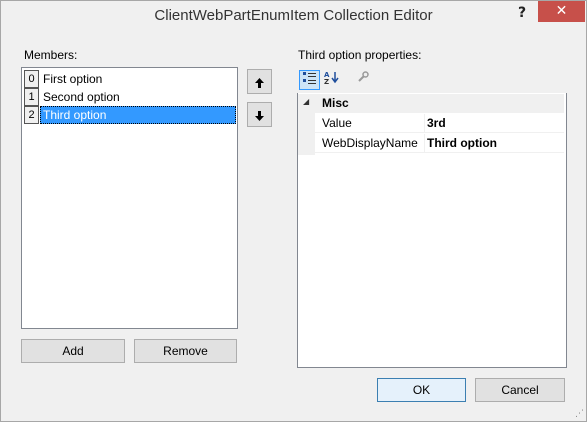  I want to click on categorized-button, so click(309, 80).